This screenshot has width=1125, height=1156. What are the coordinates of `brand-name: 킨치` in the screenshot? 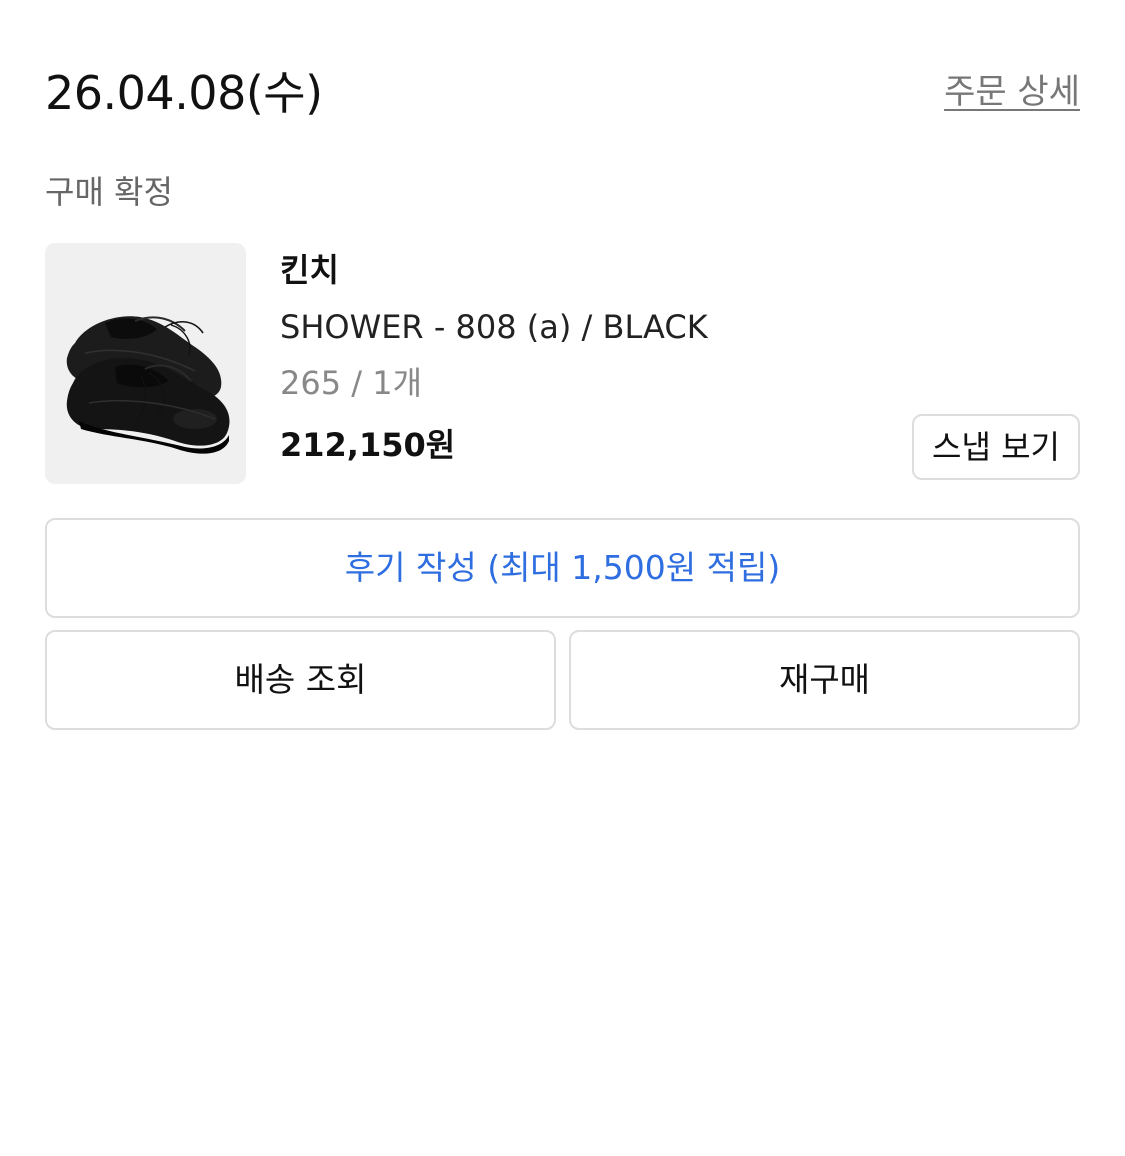 It's located at (309, 270).